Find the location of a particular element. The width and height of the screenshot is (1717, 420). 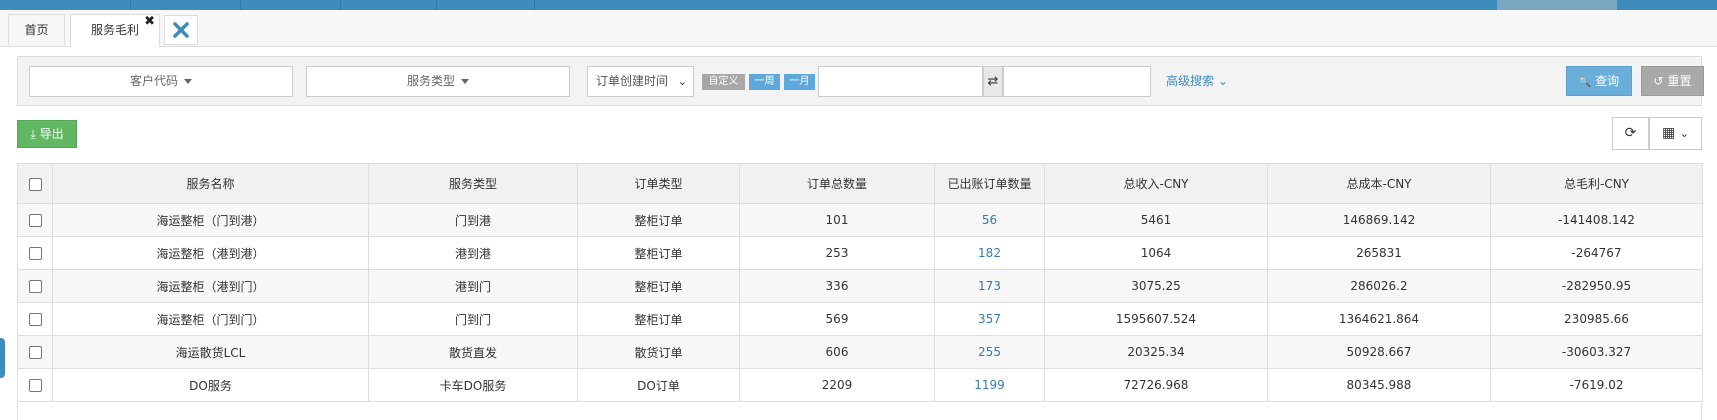

table-cell: 101 is located at coordinates (837, 220).